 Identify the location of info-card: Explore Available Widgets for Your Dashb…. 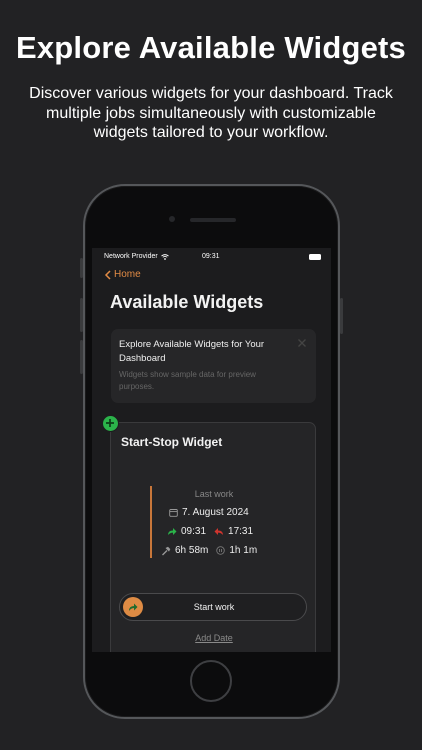
(213, 366).